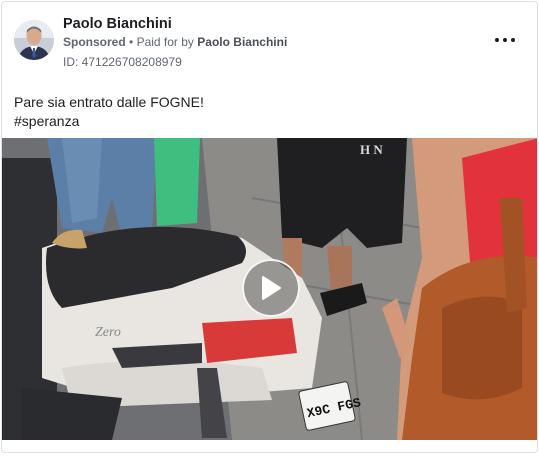 The image size is (539, 460). I want to click on sponsored-line: Sponsored • Paid for by Paolo Bianchini, so click(175, 42).